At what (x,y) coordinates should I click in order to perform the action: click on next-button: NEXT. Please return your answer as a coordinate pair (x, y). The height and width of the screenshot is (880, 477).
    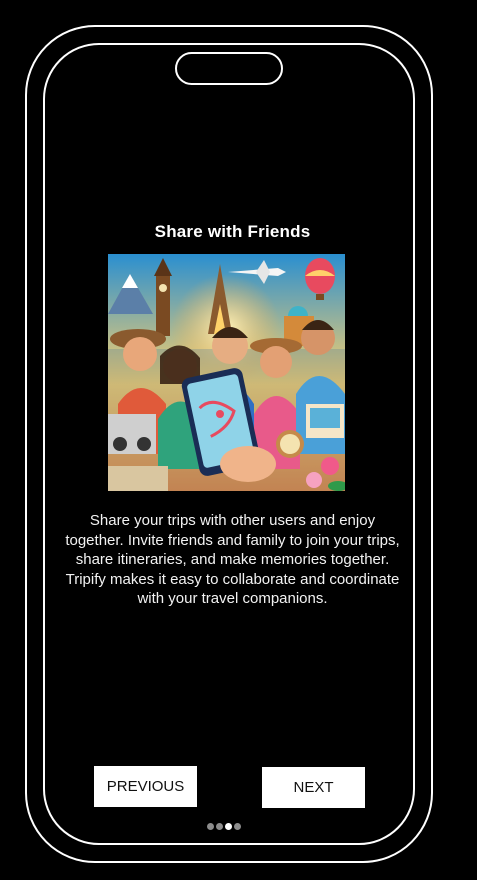
    Looking at the image, I should click on (313, 787).